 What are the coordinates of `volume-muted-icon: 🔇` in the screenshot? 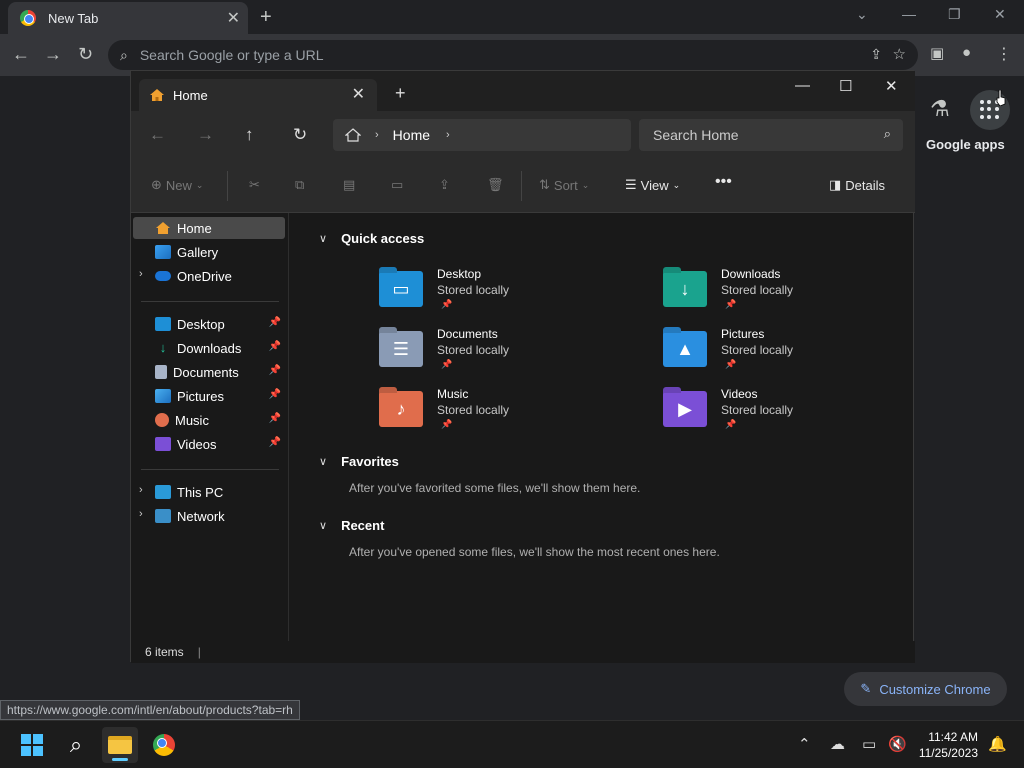 It's located at (897, 744).